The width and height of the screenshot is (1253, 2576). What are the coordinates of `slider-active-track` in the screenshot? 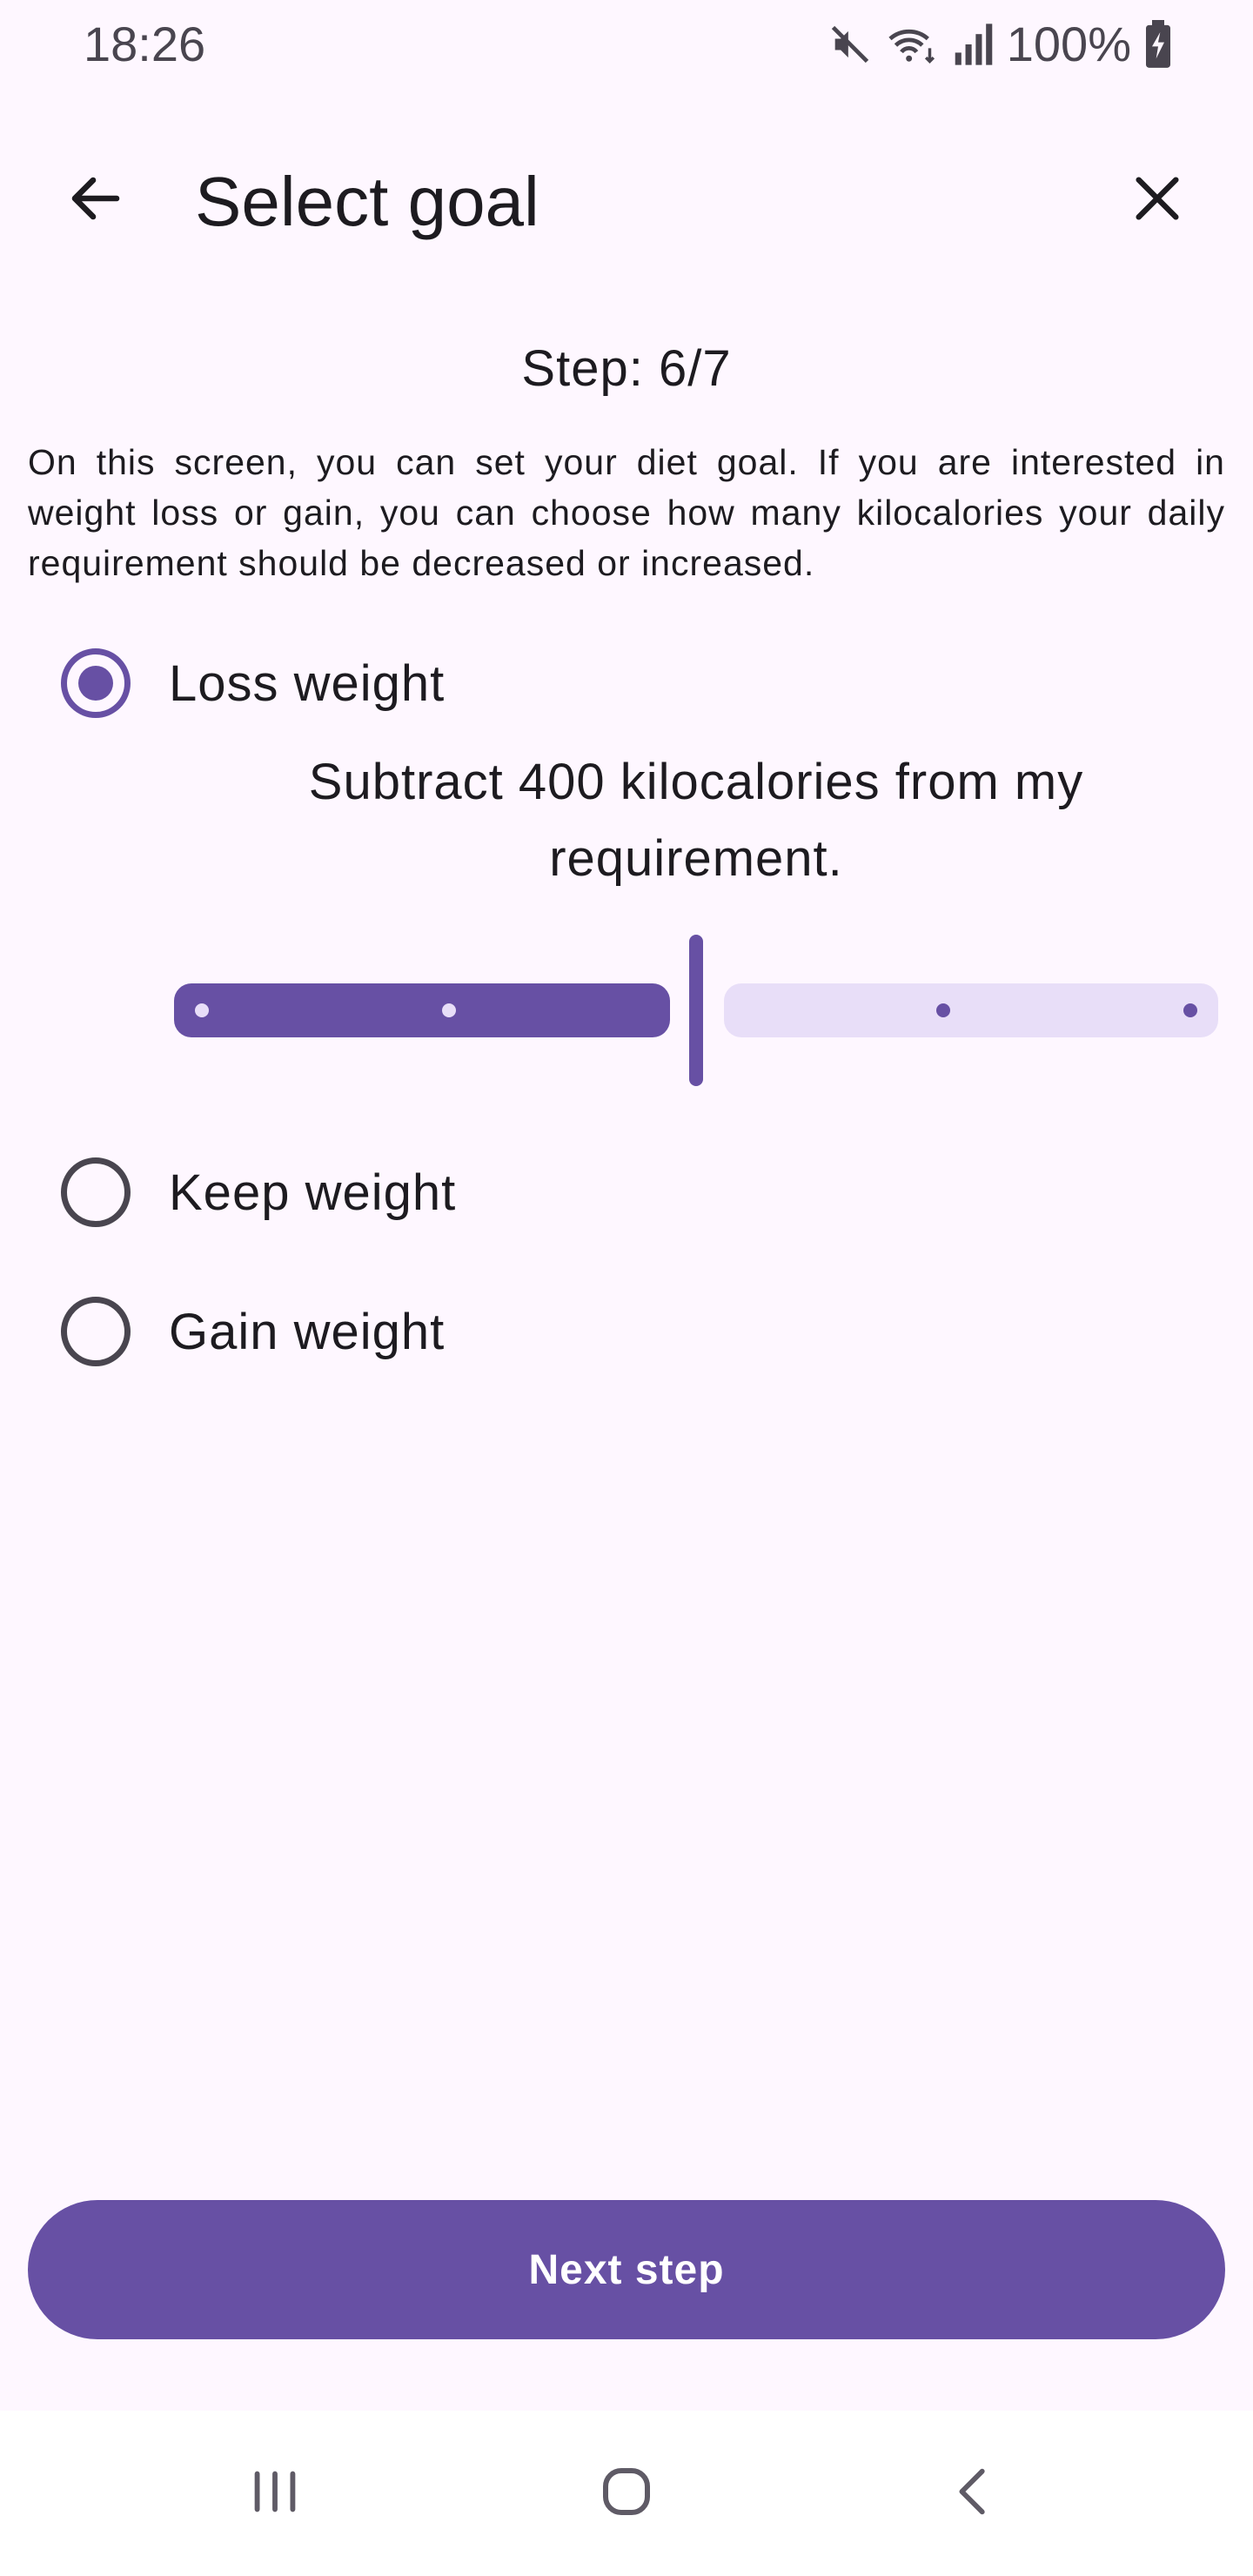 It's located at (422, 1010).